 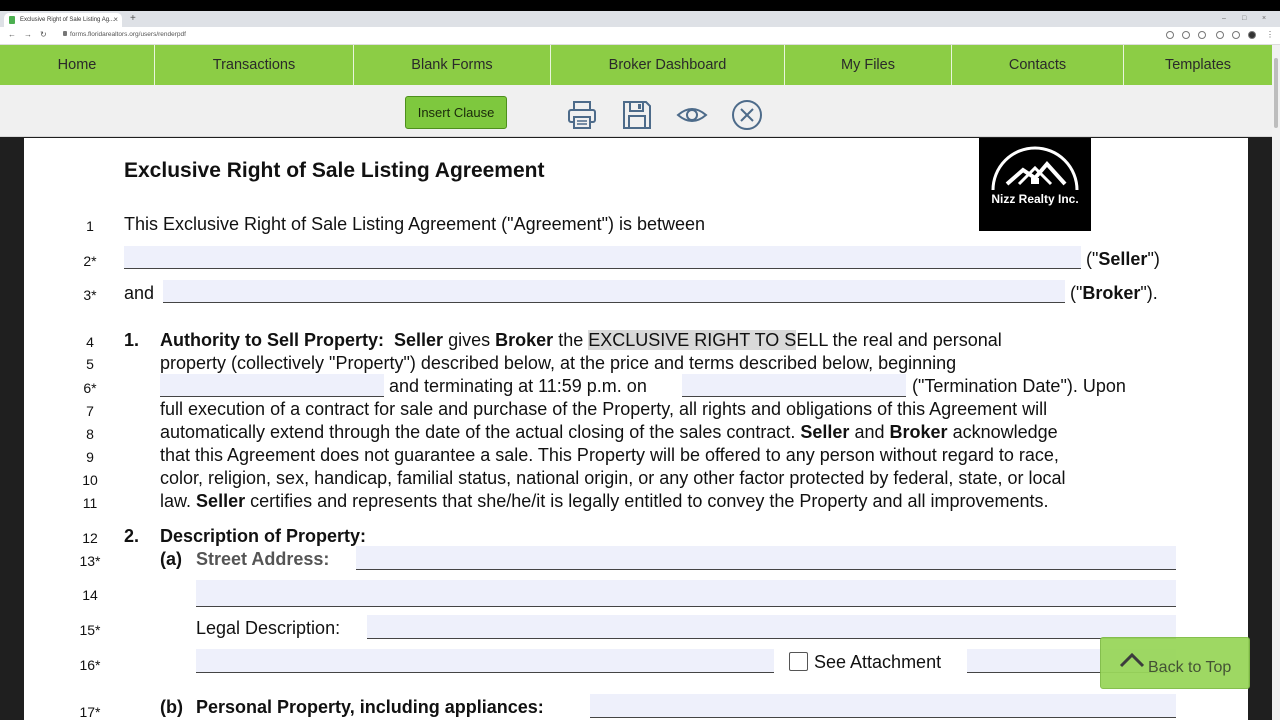 I want to click on subsection-a-label: (a), so click(x=171, y=559).